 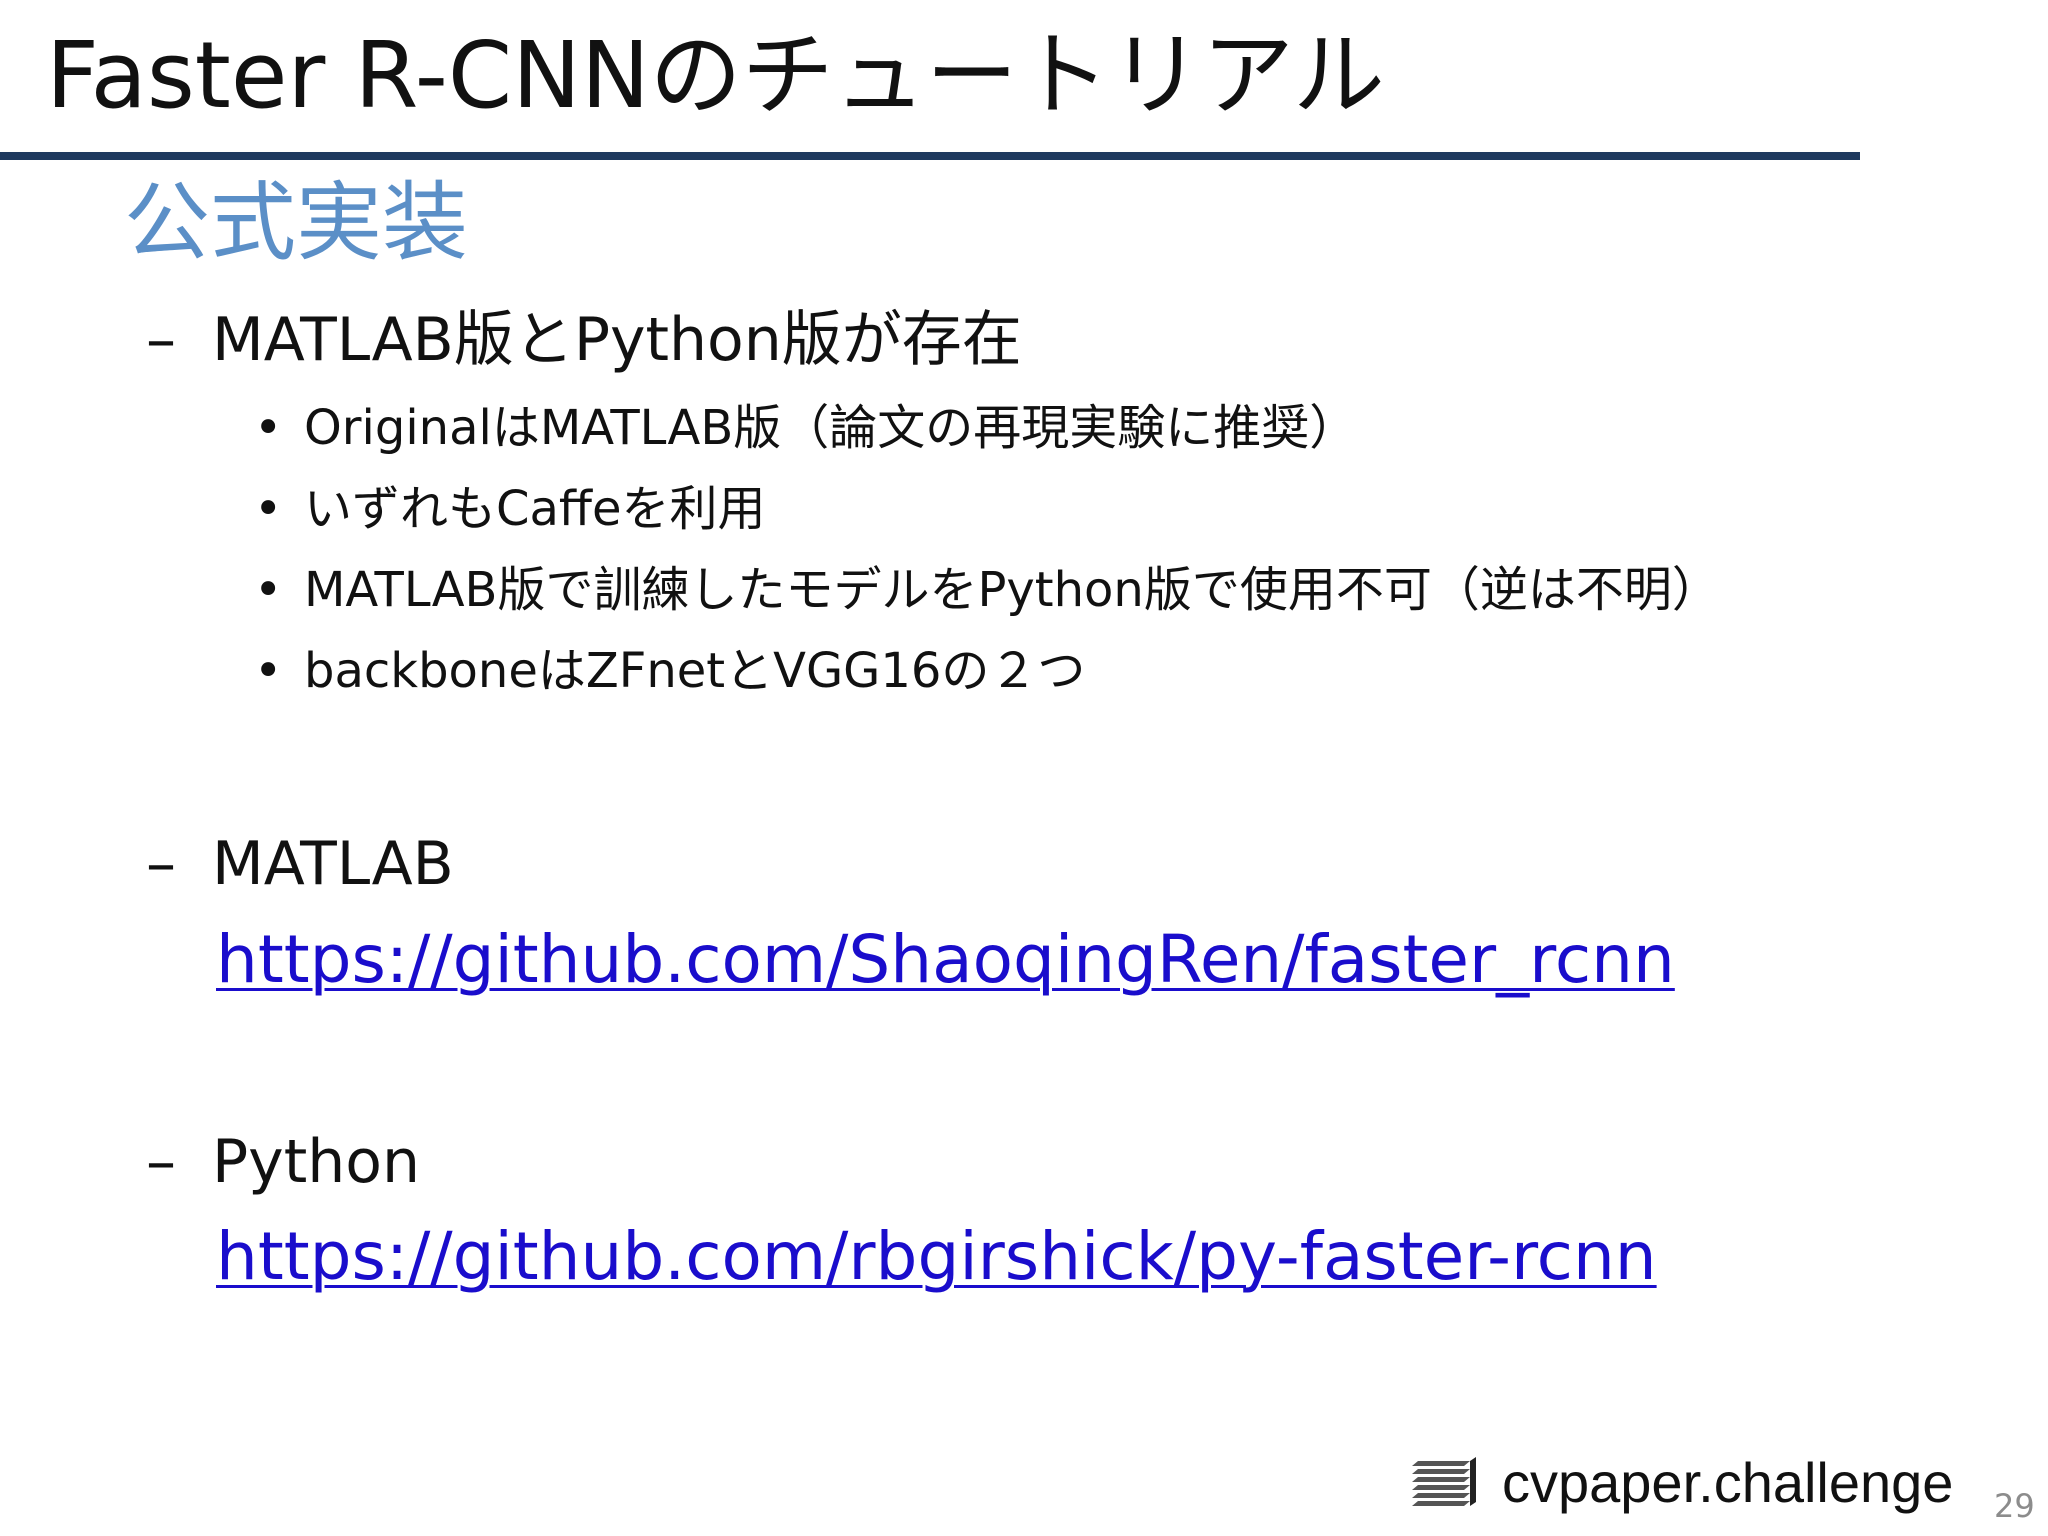 I want to click on title-divider, so click(x=930, y=156).